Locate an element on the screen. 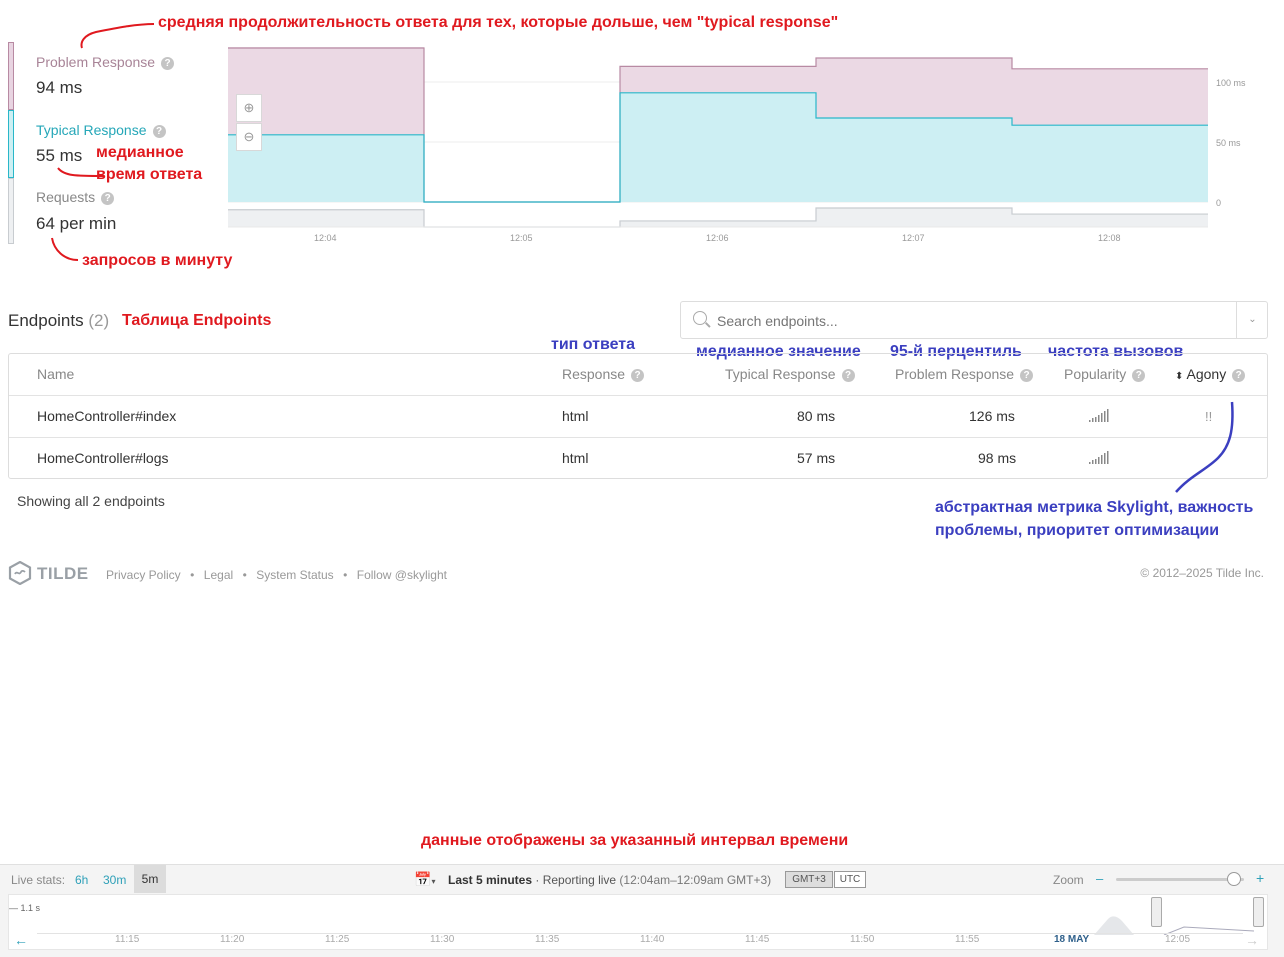 Image resolution: width=1284 pixels, height=957 pixels. range-30m: 30m is located at coordinates (114, 880).